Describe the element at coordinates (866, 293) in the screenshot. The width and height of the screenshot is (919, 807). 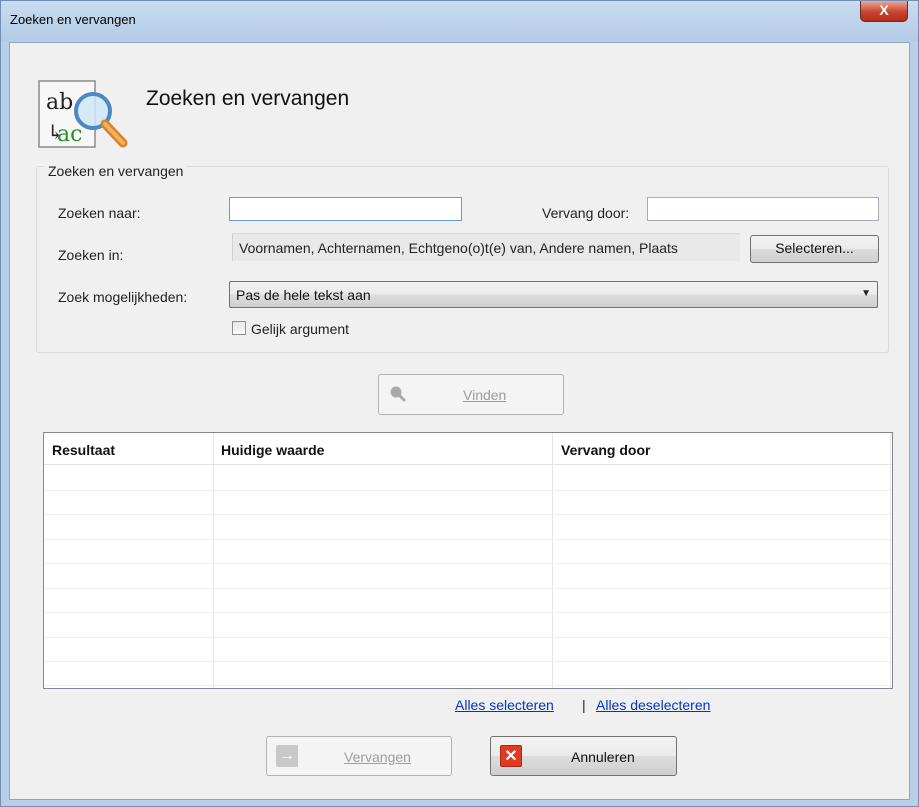
I see `chevron-down-icon: ▼` at that location.